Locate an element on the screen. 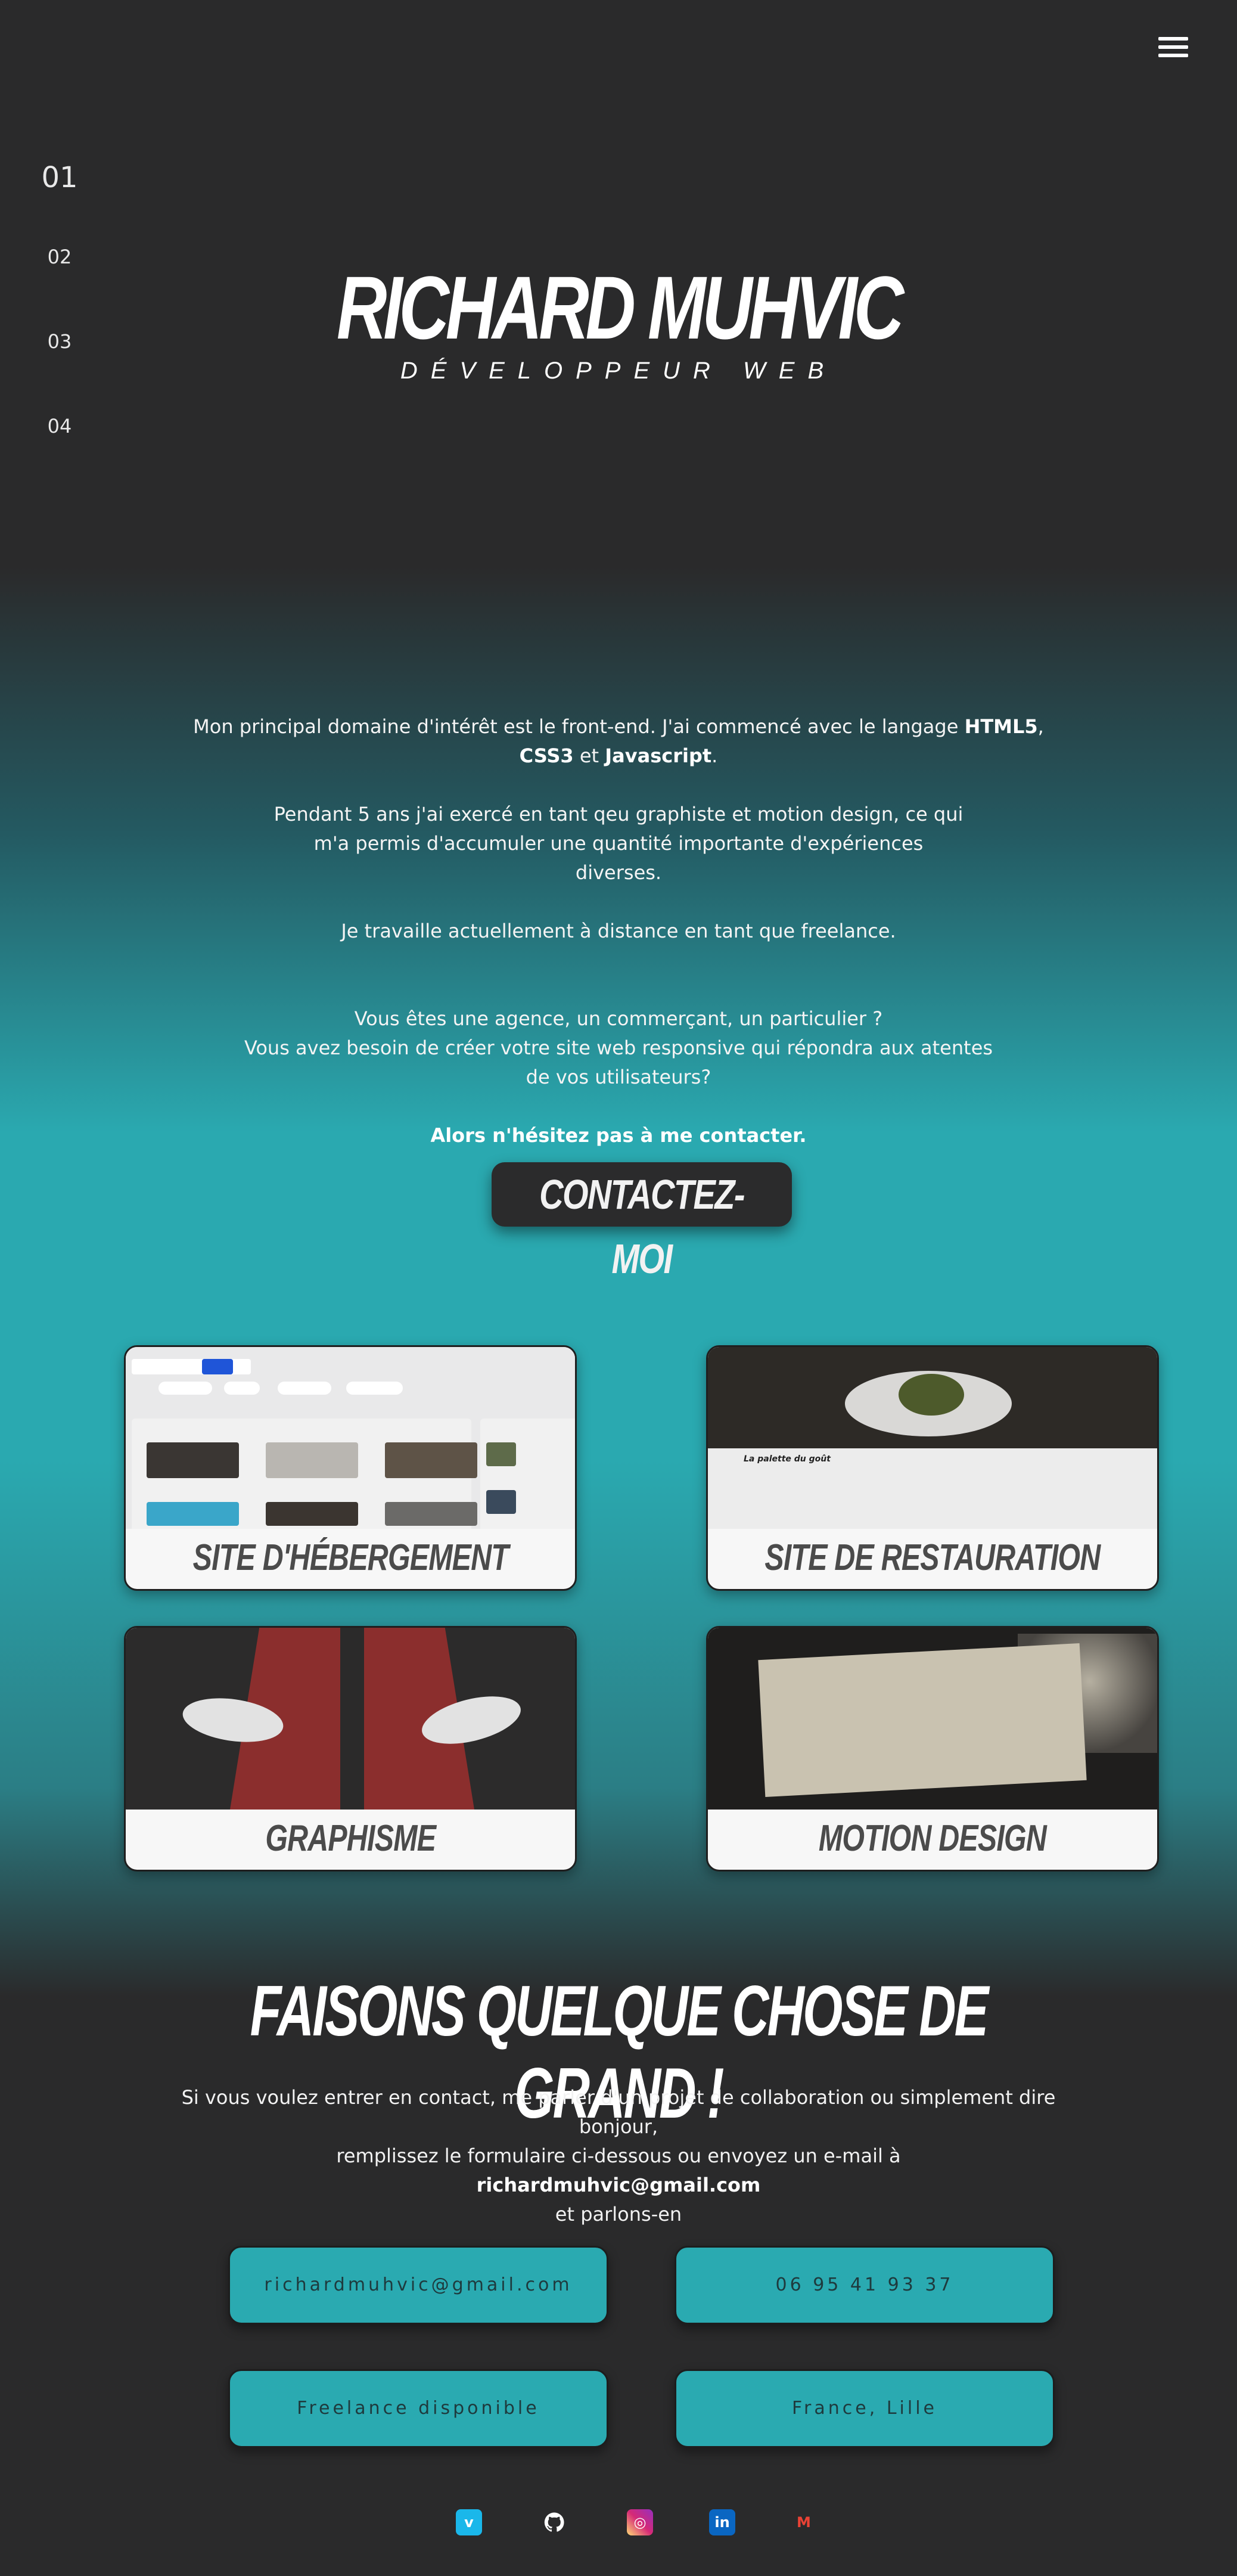  project-label-motion-design: MOTION DESIGN is located at coordinates (933, 1839).